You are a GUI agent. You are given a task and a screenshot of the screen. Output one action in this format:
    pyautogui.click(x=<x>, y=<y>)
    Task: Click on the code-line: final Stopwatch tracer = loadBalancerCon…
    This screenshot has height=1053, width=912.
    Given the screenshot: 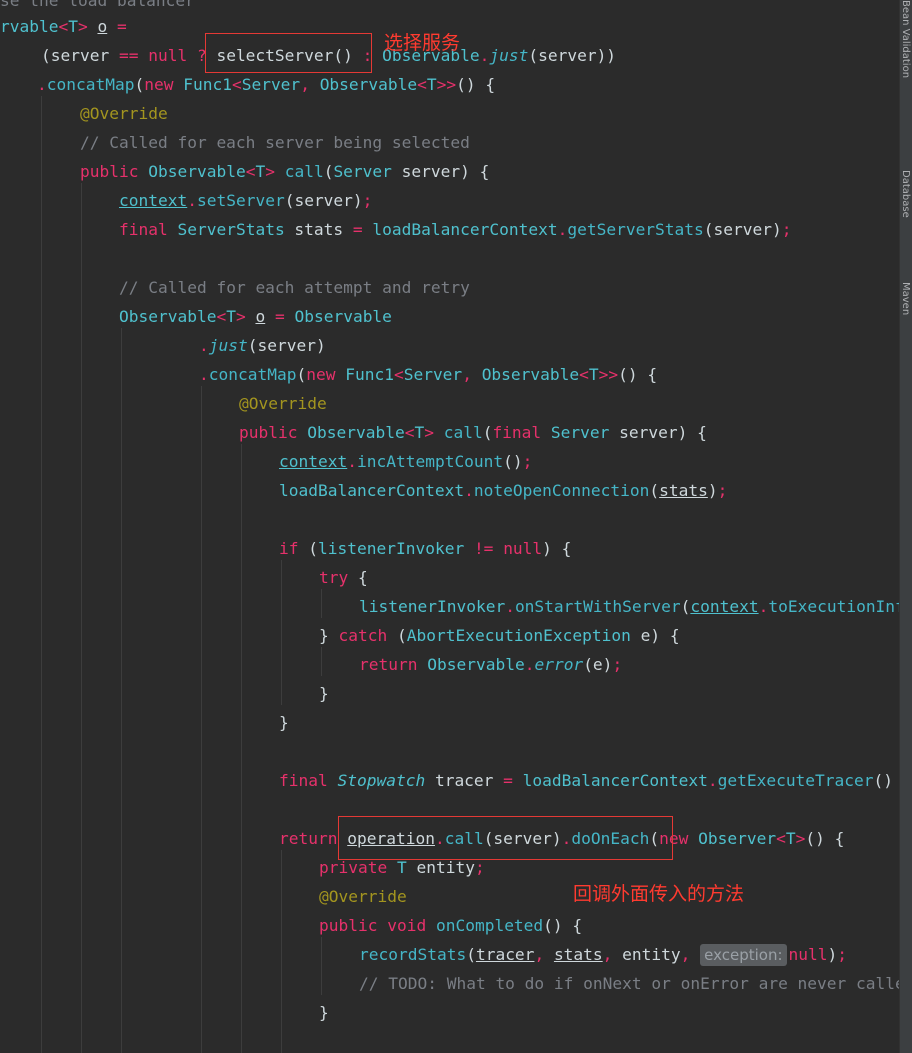 What is the action you would take?
    pyautogui.click(x=586, y=780)
    